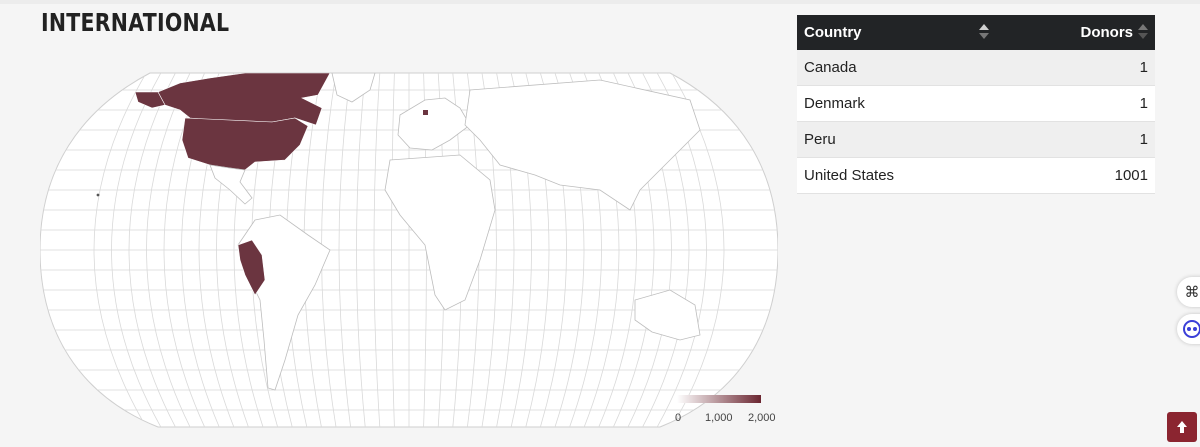  I want to click on top-divider, so click(600, 2).